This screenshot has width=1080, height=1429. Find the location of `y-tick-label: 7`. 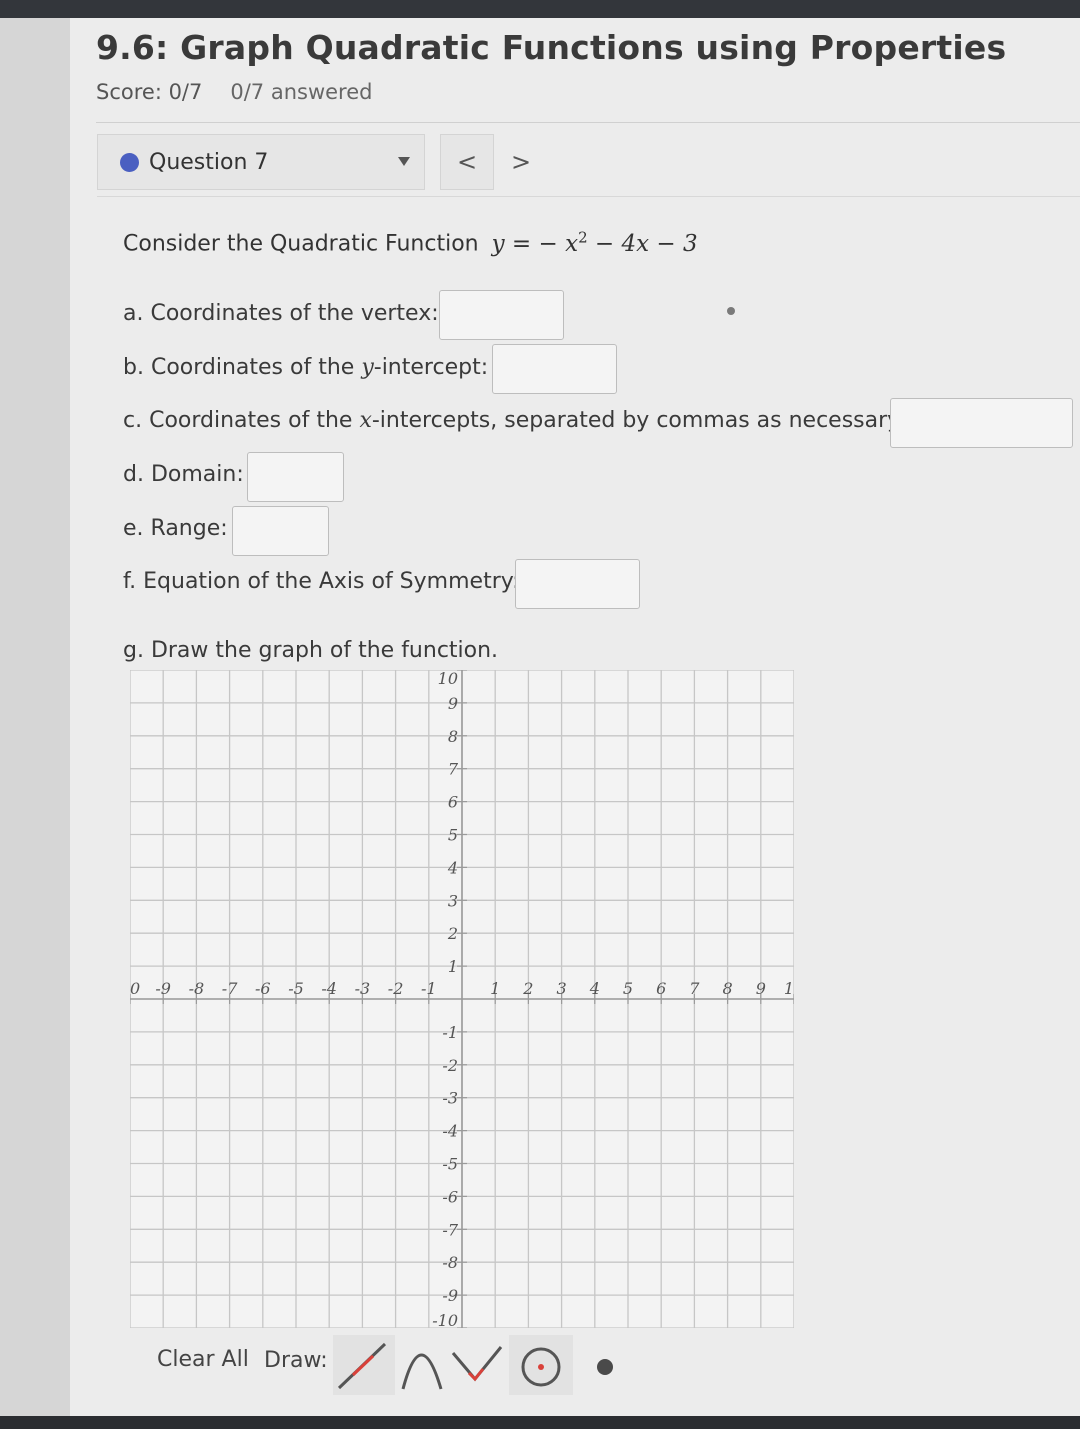

y-tick-label: 7 is located at coordinates (453, 769).